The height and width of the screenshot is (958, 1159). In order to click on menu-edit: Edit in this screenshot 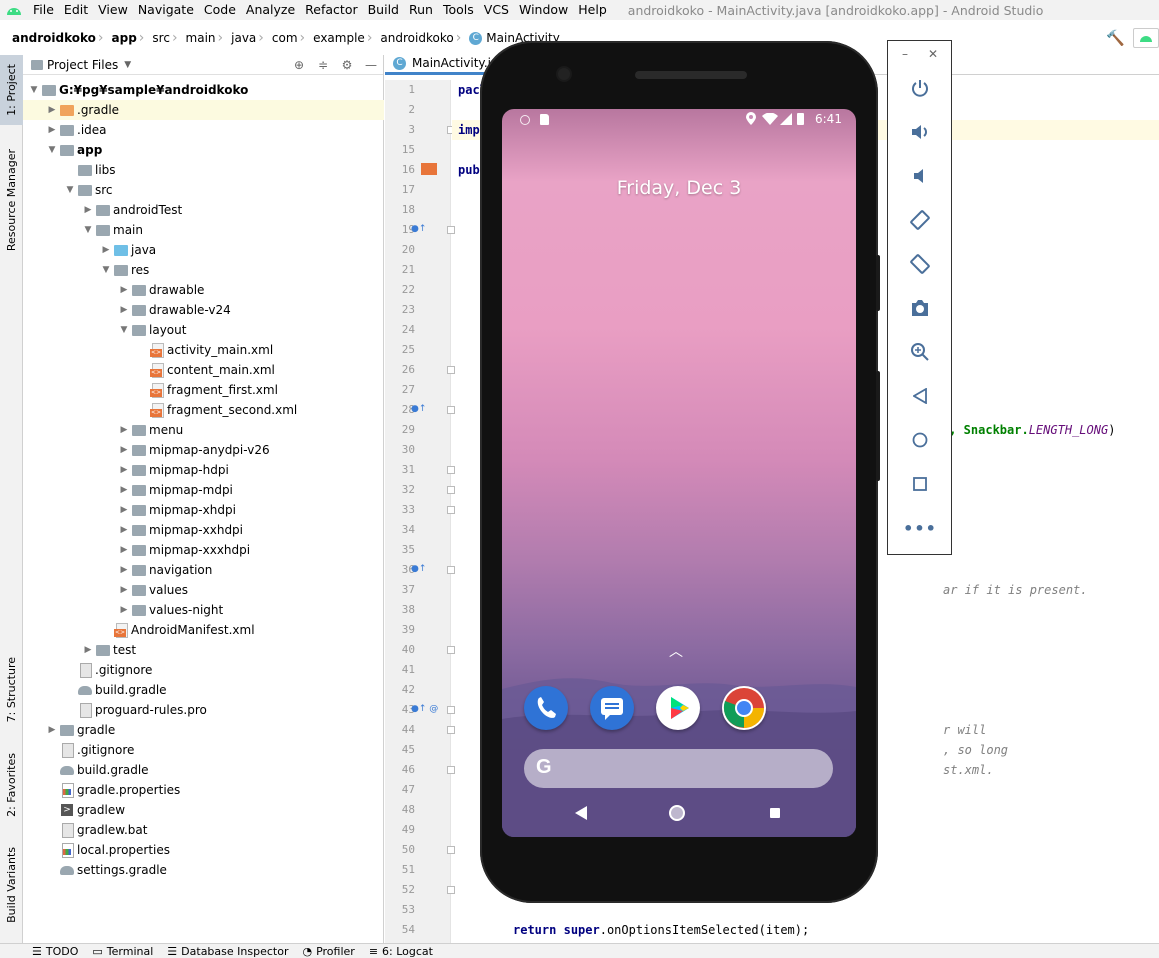, I will do `click(76, 10)`.